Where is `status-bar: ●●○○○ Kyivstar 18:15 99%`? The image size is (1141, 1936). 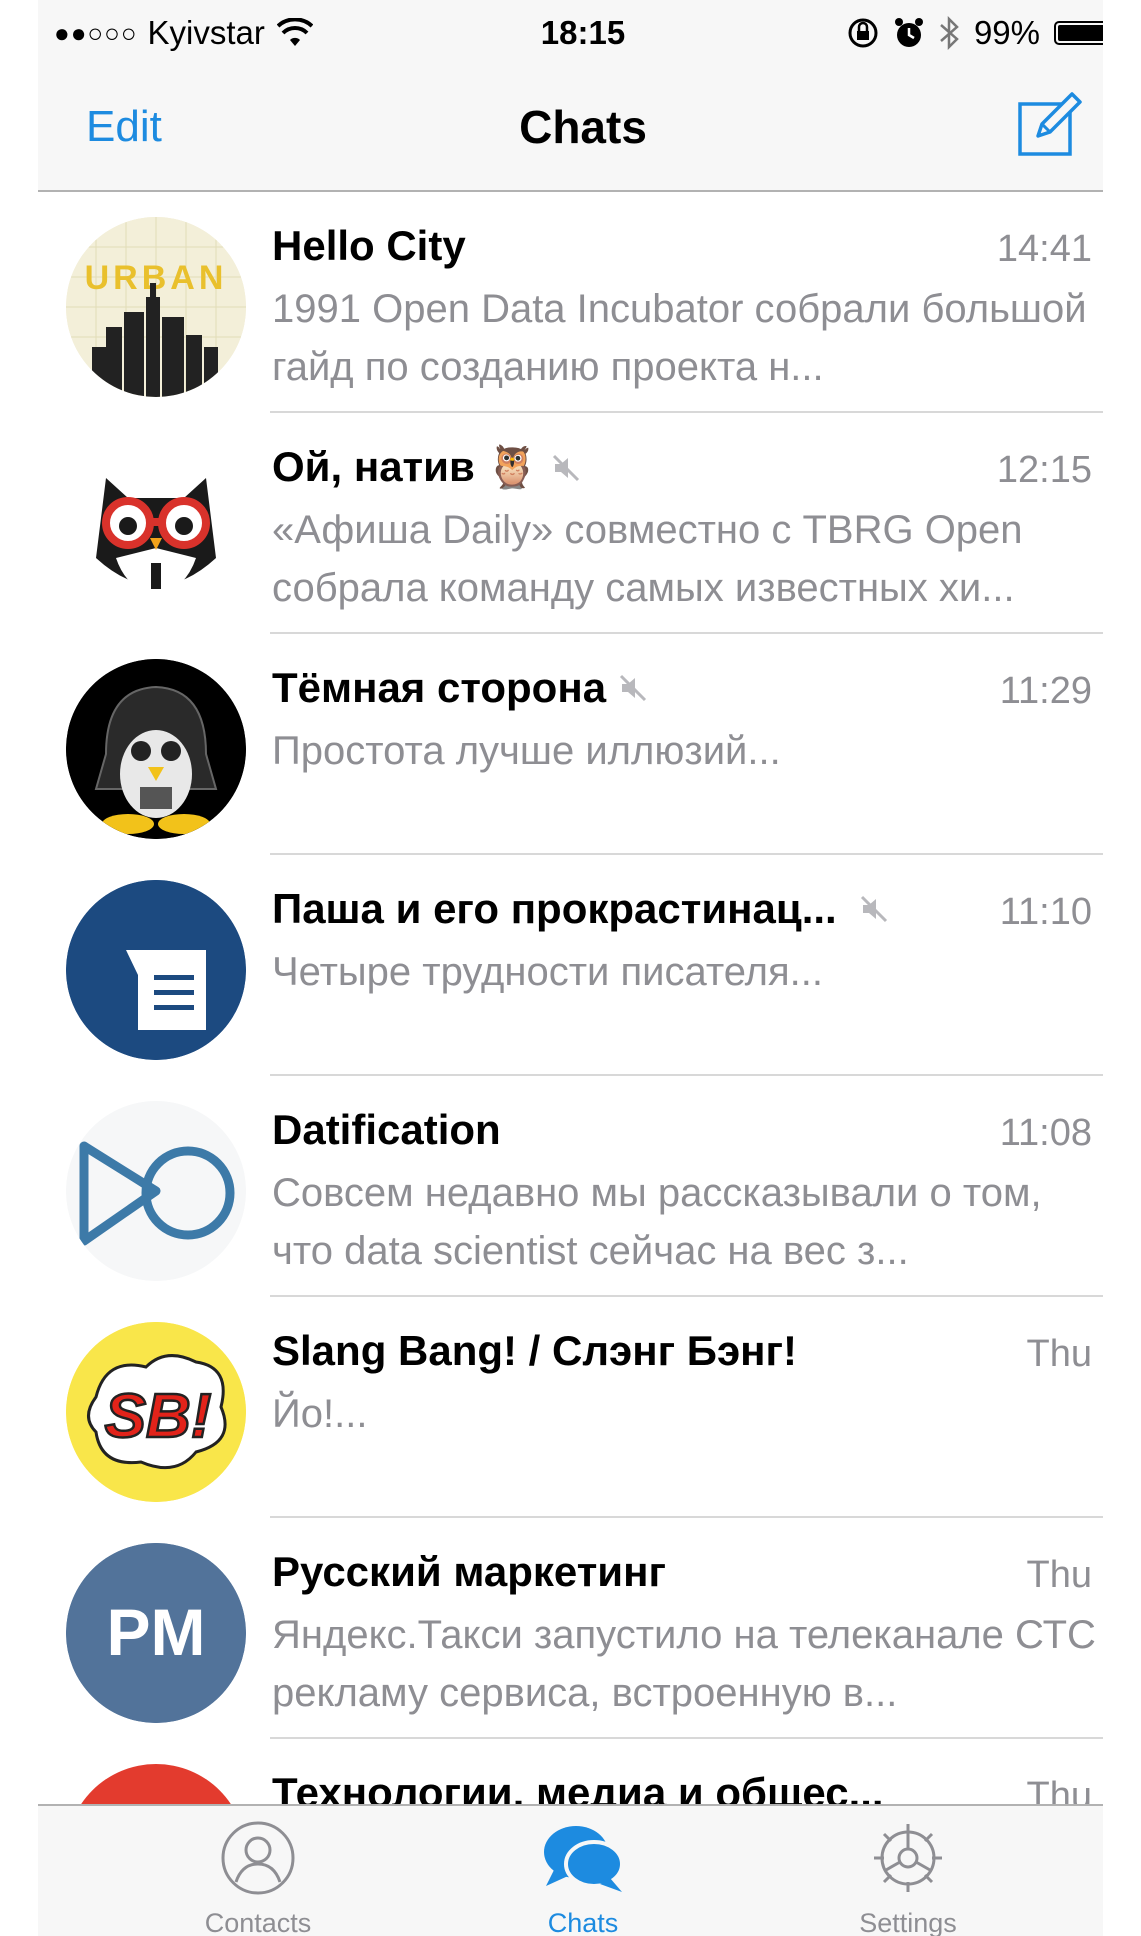 status-bar: ●●○○○ Kyivstar 18:15 99% is located at coordinates (583, 36).